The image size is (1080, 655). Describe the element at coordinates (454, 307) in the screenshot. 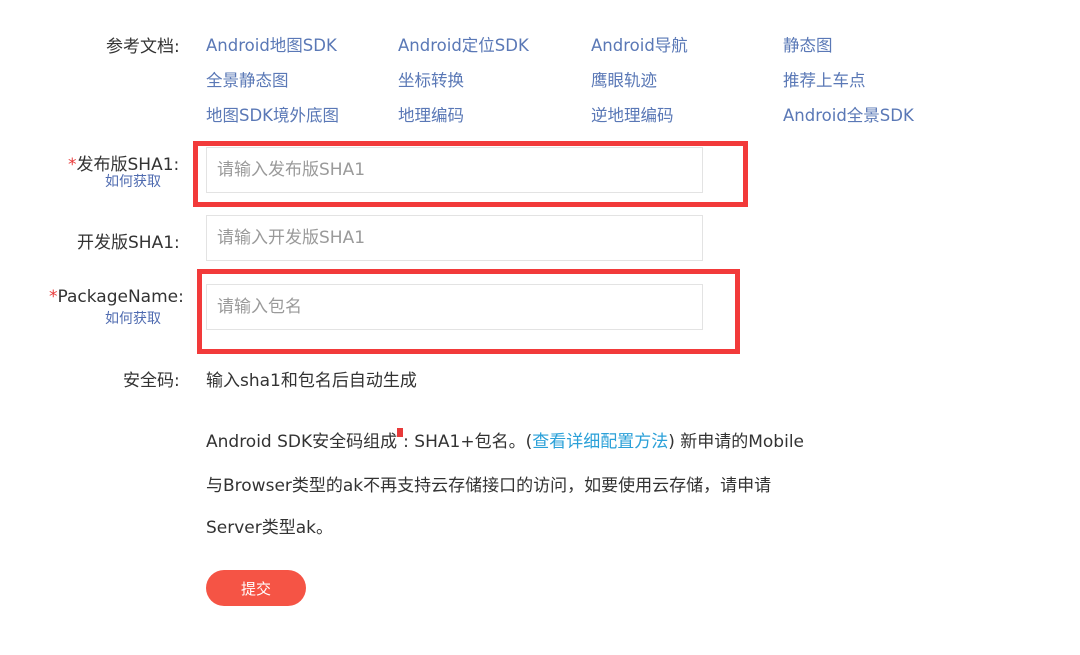

I see `package-name-input` at that location.